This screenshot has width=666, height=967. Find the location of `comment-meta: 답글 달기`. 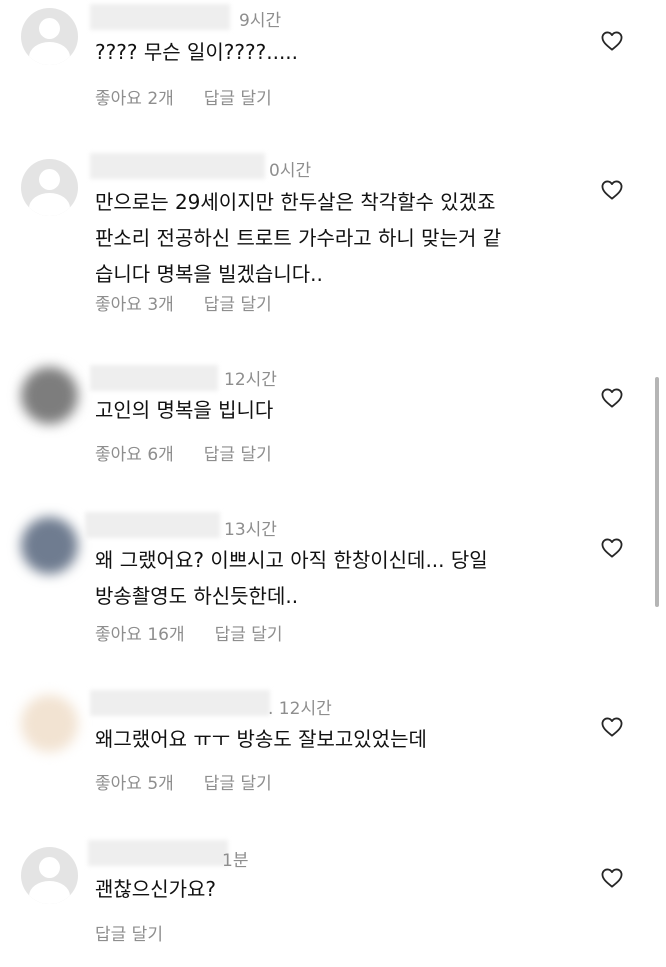

comment-meta: 답글 달기 is located at coordinates (129, 932).